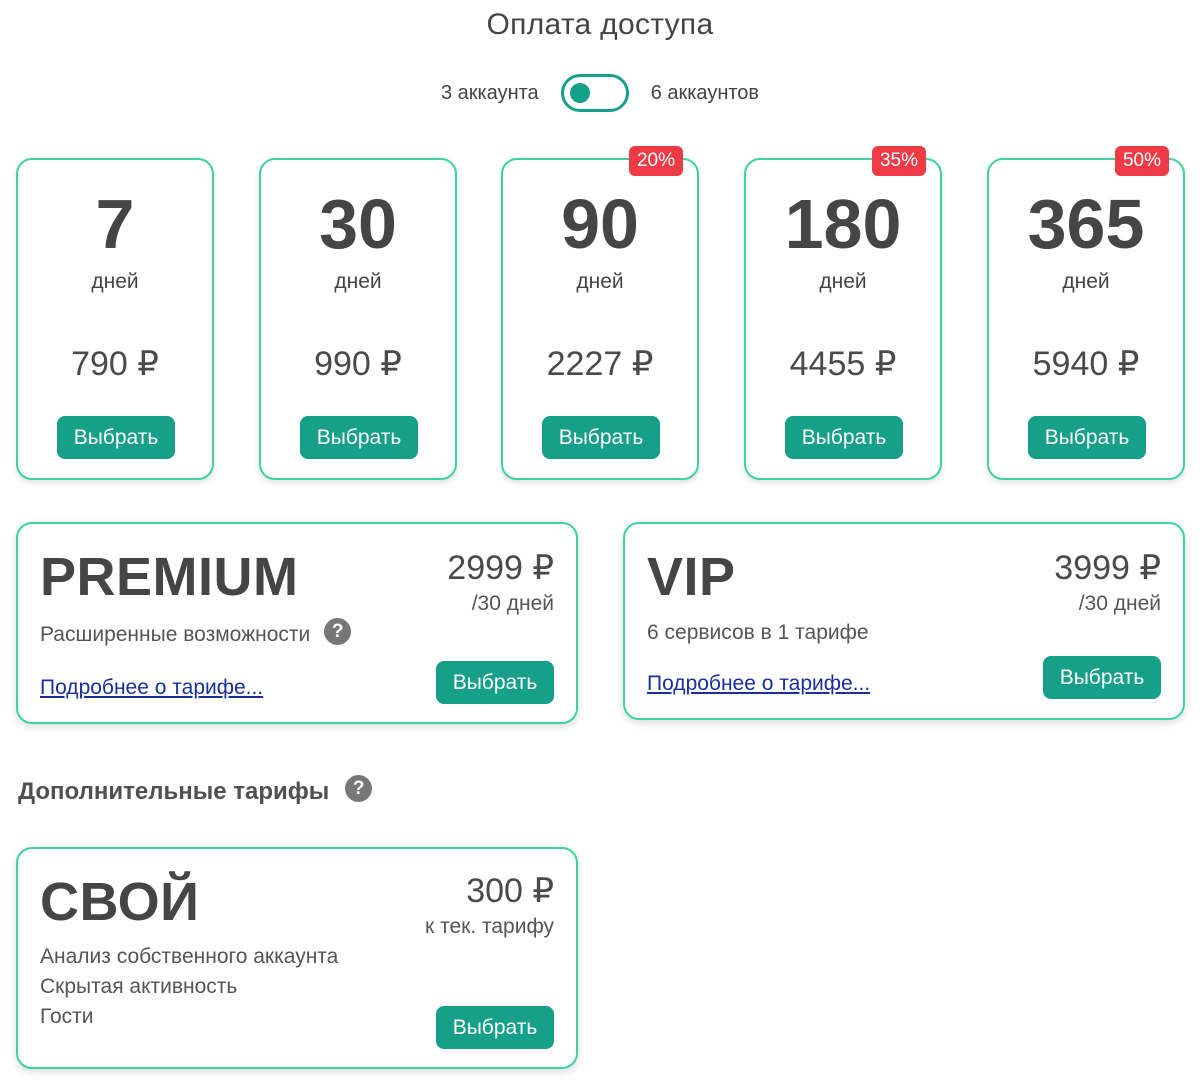  Describe the element at coordinates (843, 224) in the screenshot. I see `plan-days: 180` at that location.